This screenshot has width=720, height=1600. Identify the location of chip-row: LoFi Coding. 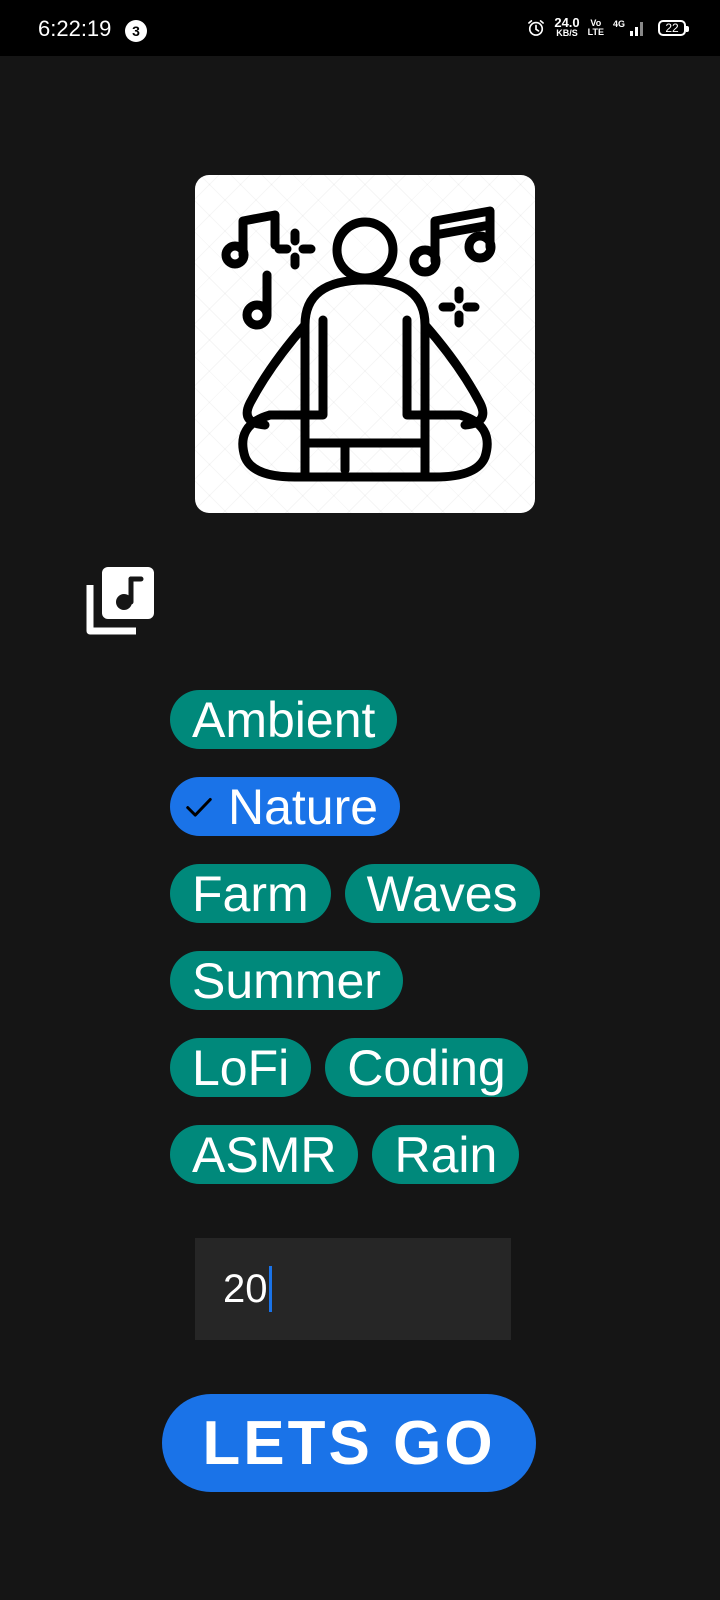
(380, 1067).